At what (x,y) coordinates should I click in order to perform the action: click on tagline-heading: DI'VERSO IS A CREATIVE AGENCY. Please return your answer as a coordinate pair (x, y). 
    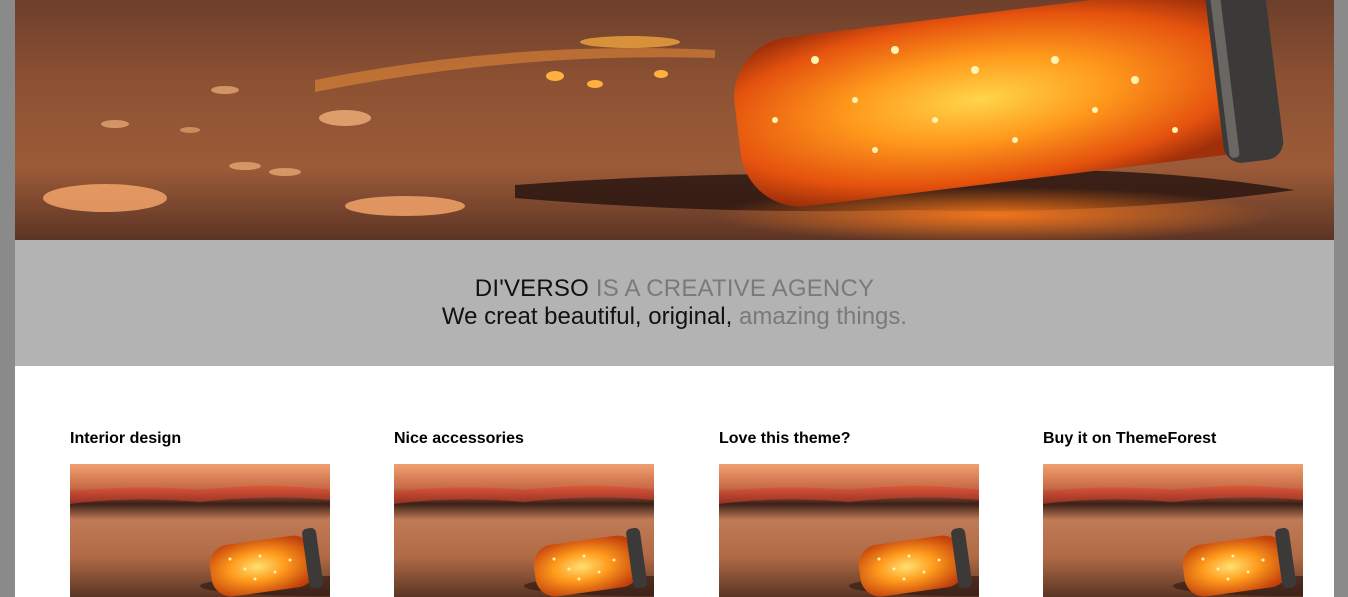
    Looking at the image, I should click on (674, 289).